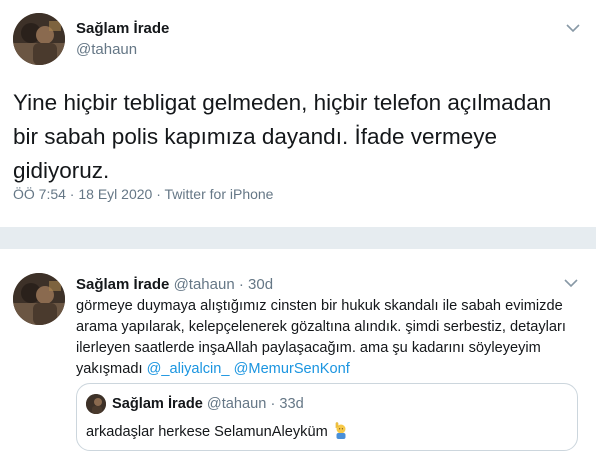 The image size is (596, 465). I want to click on reply-tweet-author-handle: @tahaun, so click(204, 284).